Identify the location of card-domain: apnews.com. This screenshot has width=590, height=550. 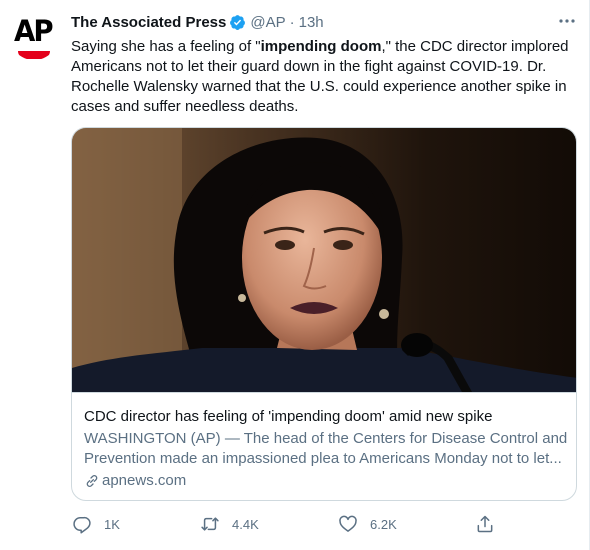
(135, 480).